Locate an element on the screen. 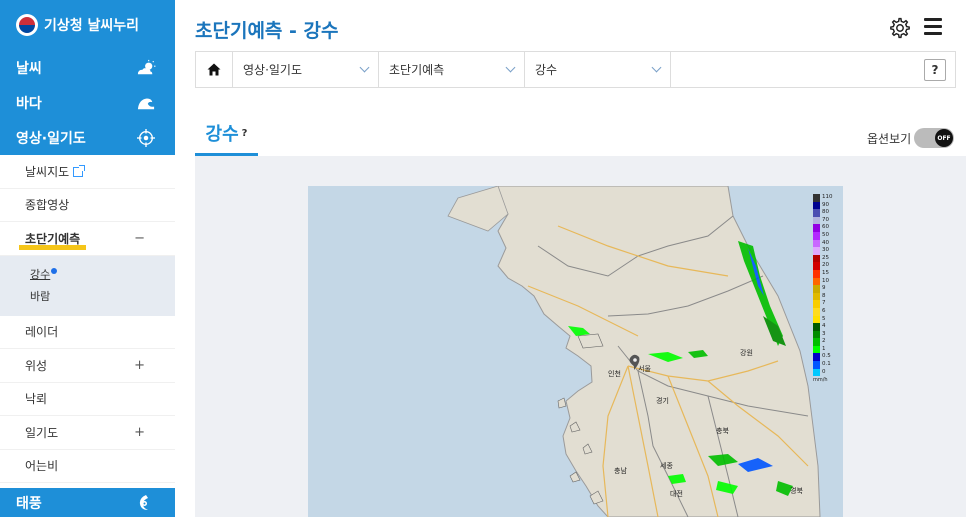  map-label-incheon: 인천 is located at coordinates (614, 374).